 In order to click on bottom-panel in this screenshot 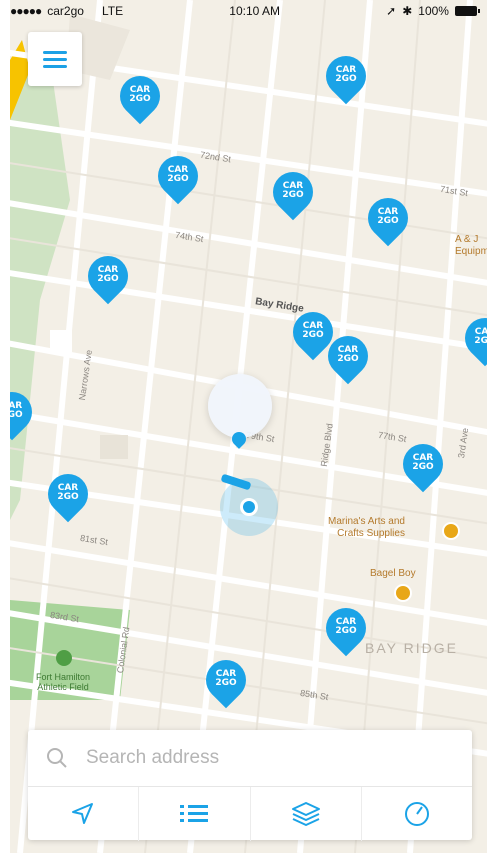, I will do `click(250, 785)`.